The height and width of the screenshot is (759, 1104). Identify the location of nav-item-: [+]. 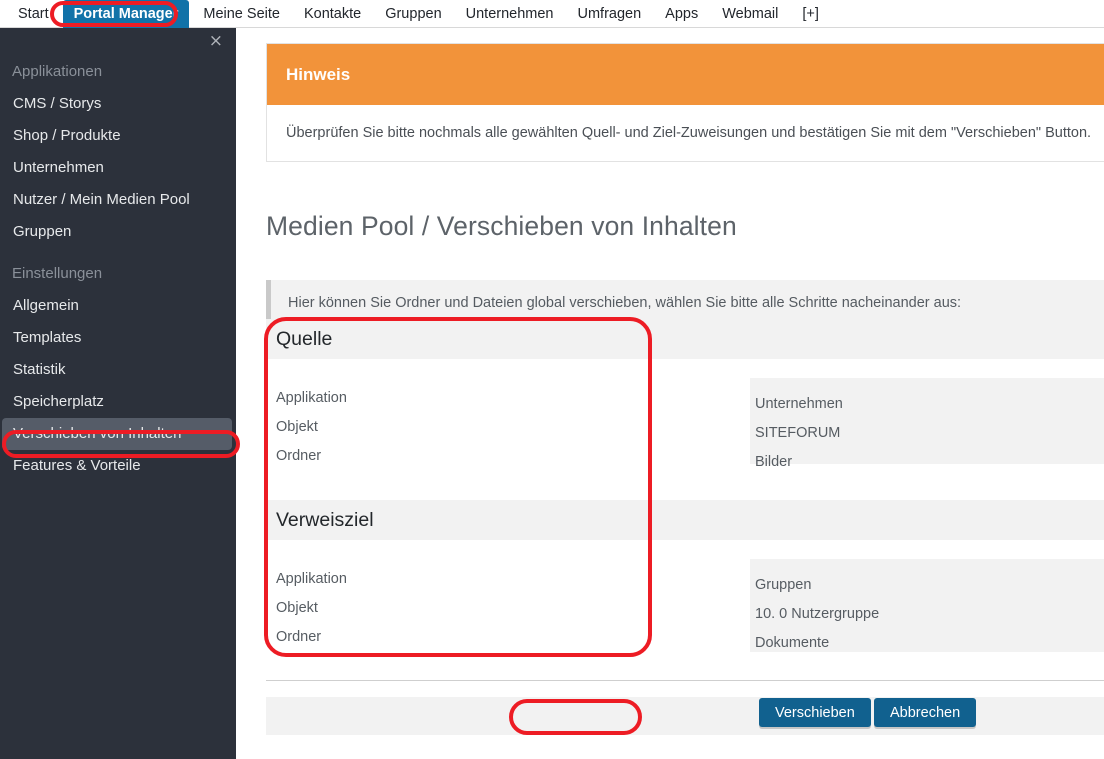
(810, 14).